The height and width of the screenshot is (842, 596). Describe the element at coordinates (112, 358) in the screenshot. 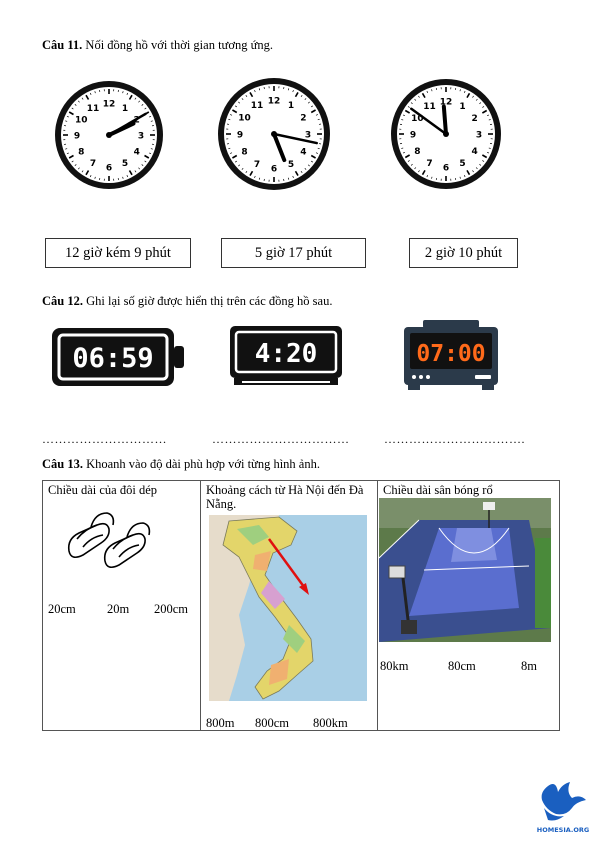

I see `digital-time-1: 06:59` at that location.